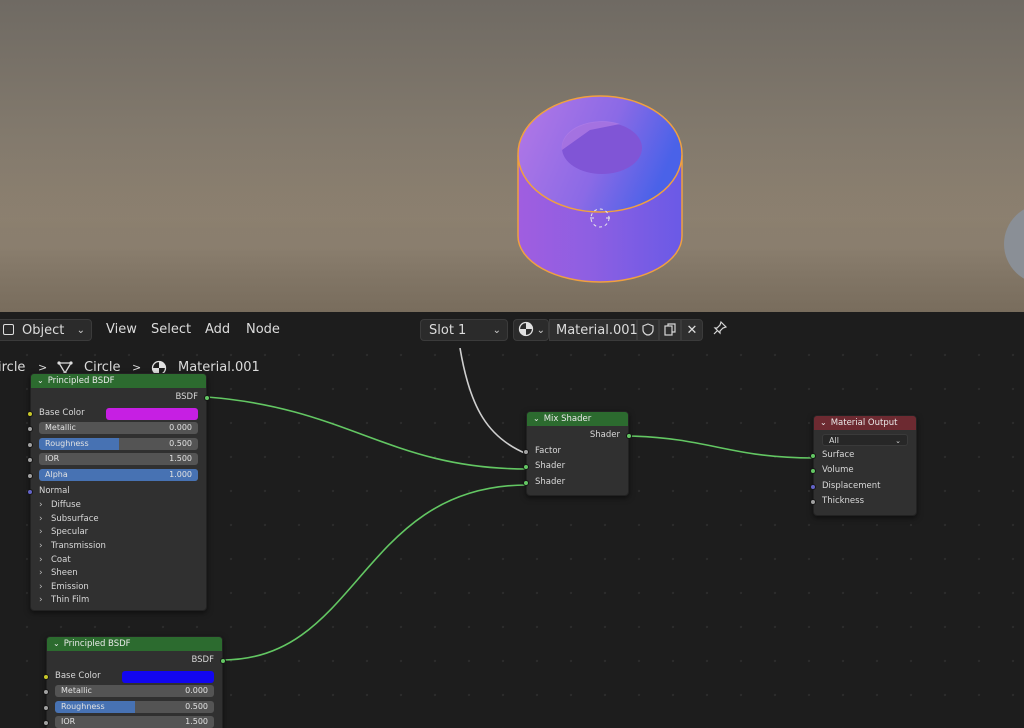 The width and height of the screenshot is (1024, 728). Describe the element at coordinates (813, 471) in the screenshot. I see `volume-socket` at that location.